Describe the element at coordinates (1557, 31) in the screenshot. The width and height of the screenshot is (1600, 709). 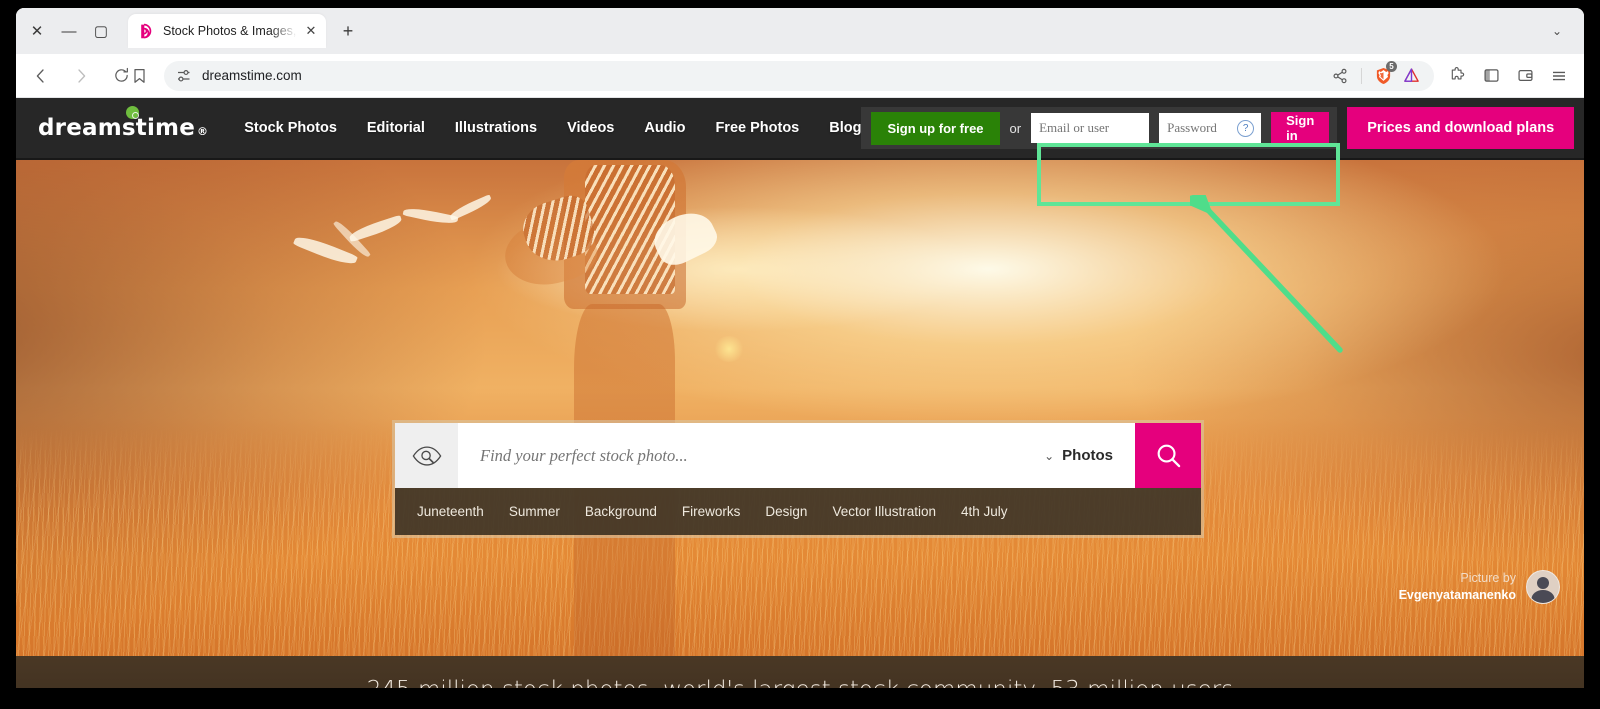
I see `tab-list-chevron-down-icon: ⌄` at that location.